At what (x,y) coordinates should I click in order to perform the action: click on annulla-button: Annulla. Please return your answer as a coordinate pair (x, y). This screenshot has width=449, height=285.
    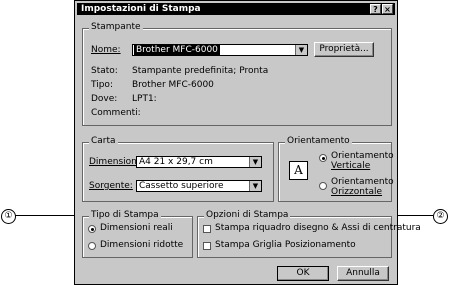
    Looking at the image, I should click on (363, 273).